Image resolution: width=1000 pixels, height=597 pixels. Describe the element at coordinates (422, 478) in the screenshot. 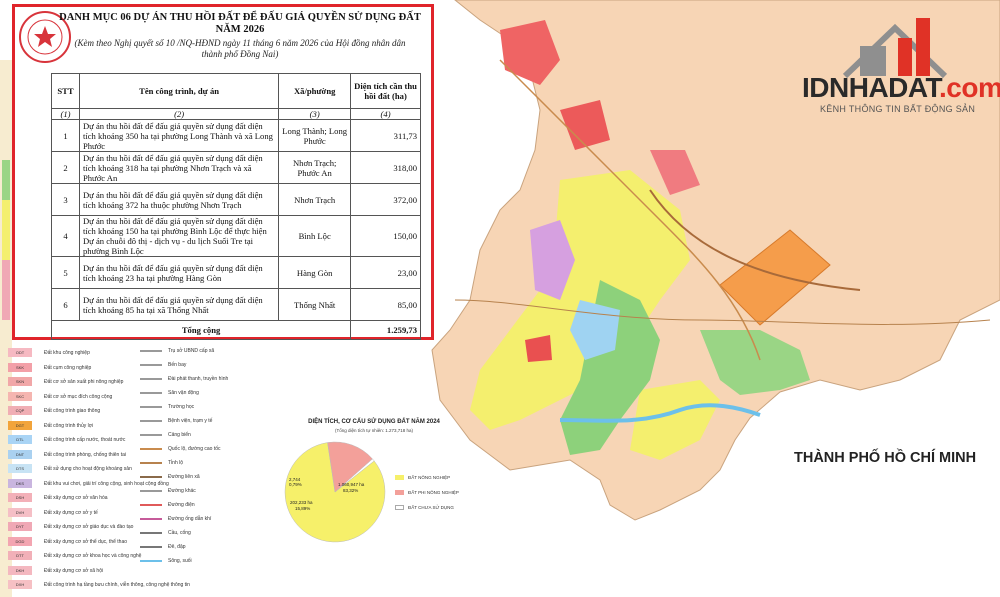

I see `pie-legend-agri: ĐẤT NÔNG NGHIỆP` at that location.